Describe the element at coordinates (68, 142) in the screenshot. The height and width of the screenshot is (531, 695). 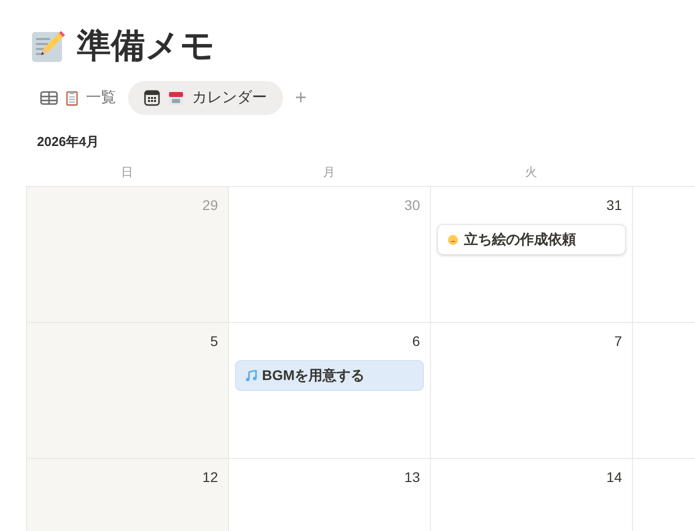
I see `month-label: 2026年4月` at that location.